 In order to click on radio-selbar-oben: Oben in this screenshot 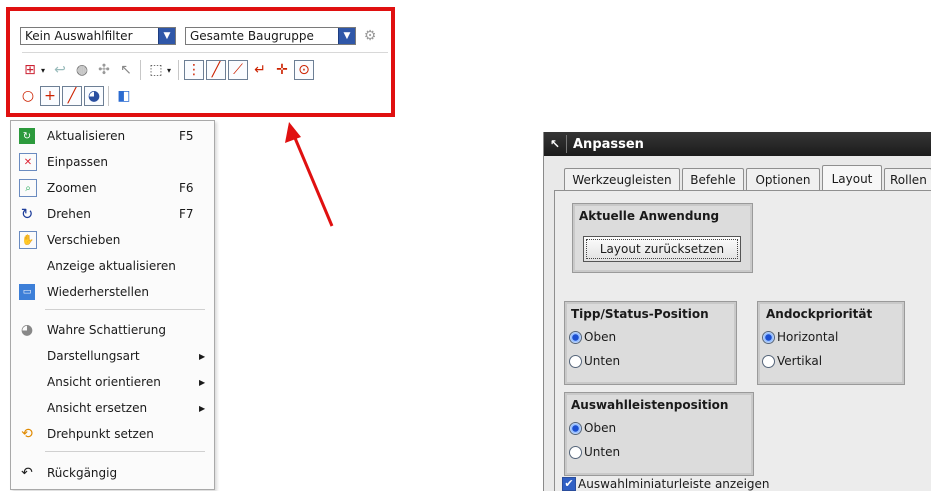, I will do `click(592, 428)`.